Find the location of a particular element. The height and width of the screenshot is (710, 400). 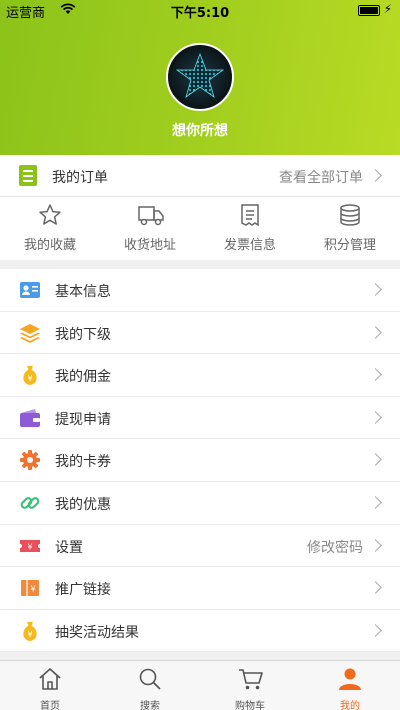

order-list-icon is located at coordinates (28, 175).